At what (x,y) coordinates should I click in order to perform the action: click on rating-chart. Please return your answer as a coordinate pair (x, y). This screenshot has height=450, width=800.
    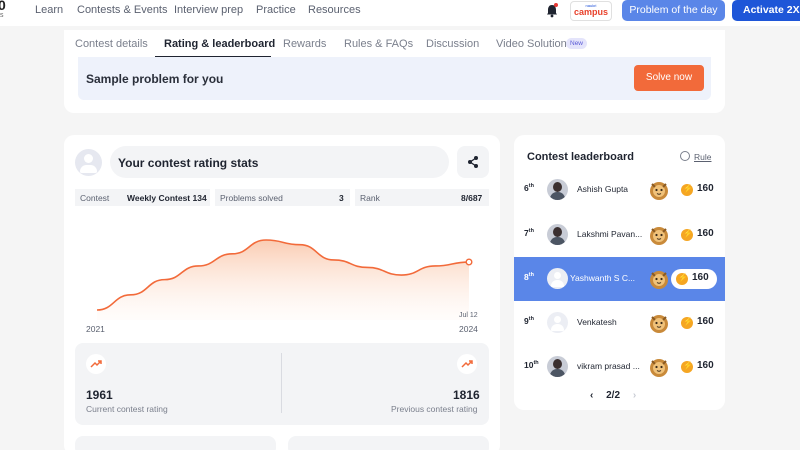
    Looking at the image, I should click on (284, 279).